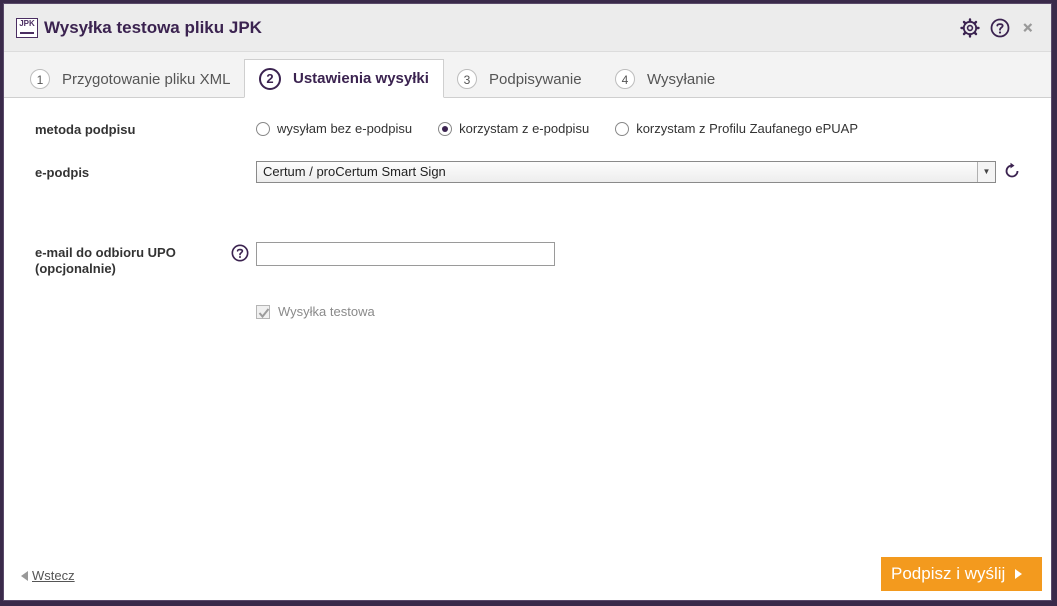 The image size is (1057, 606). I want to click on test-send-checkbox-row: Wysyłka testowa, so click(315, 311).